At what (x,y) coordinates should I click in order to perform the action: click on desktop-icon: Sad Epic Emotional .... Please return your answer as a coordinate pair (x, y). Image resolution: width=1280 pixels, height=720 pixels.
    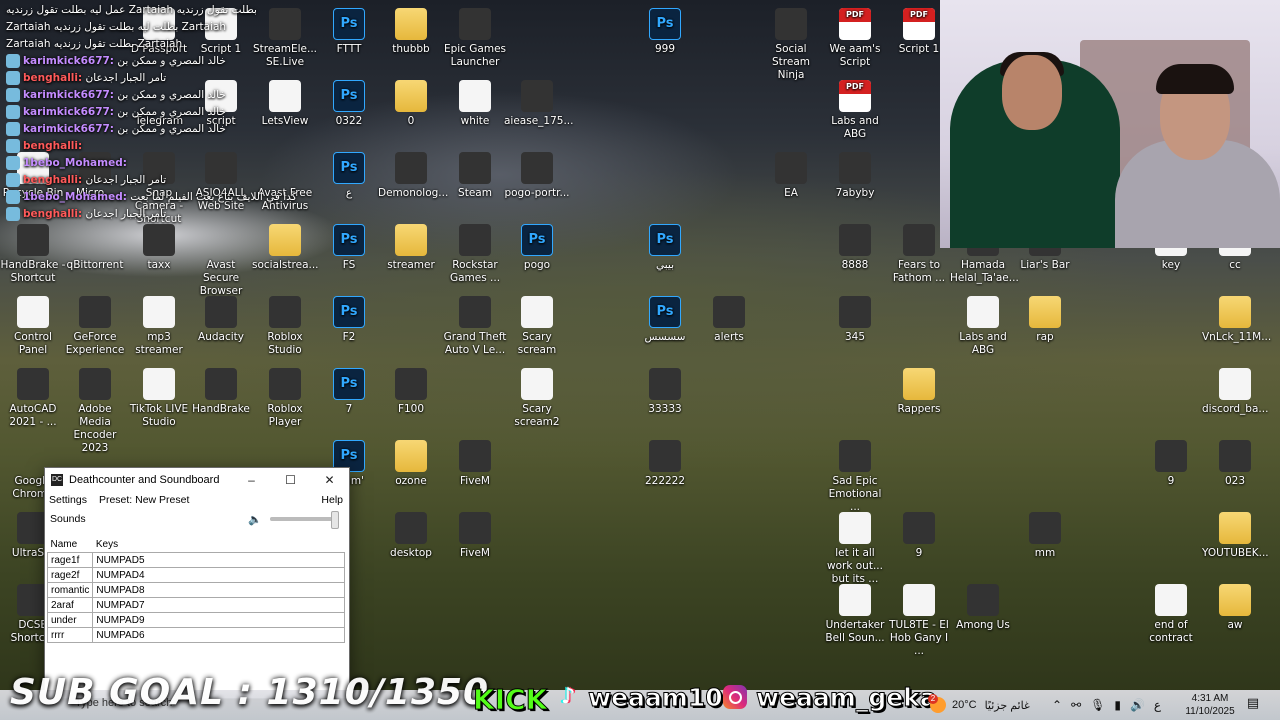
    Looking at the image, I should click on (855, 477).